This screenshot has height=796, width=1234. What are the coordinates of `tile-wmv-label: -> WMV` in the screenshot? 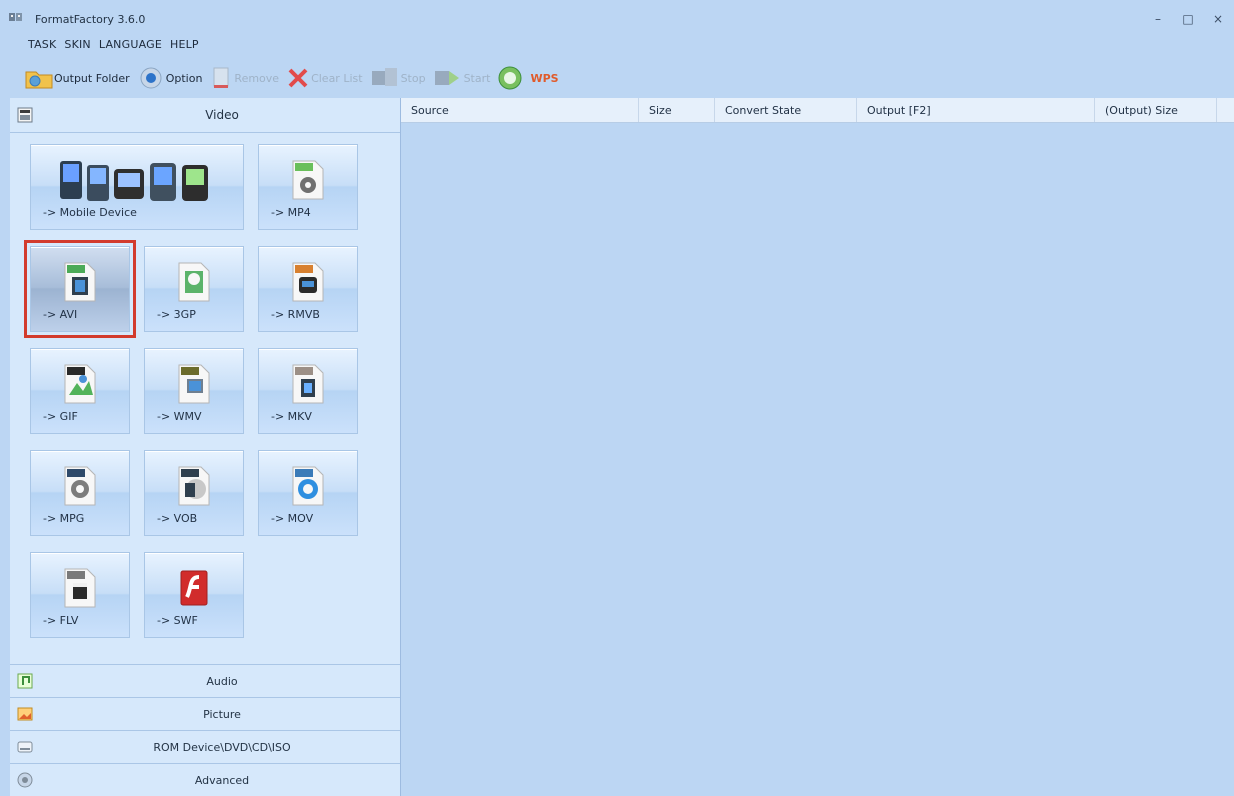 It's located at (179, 416).